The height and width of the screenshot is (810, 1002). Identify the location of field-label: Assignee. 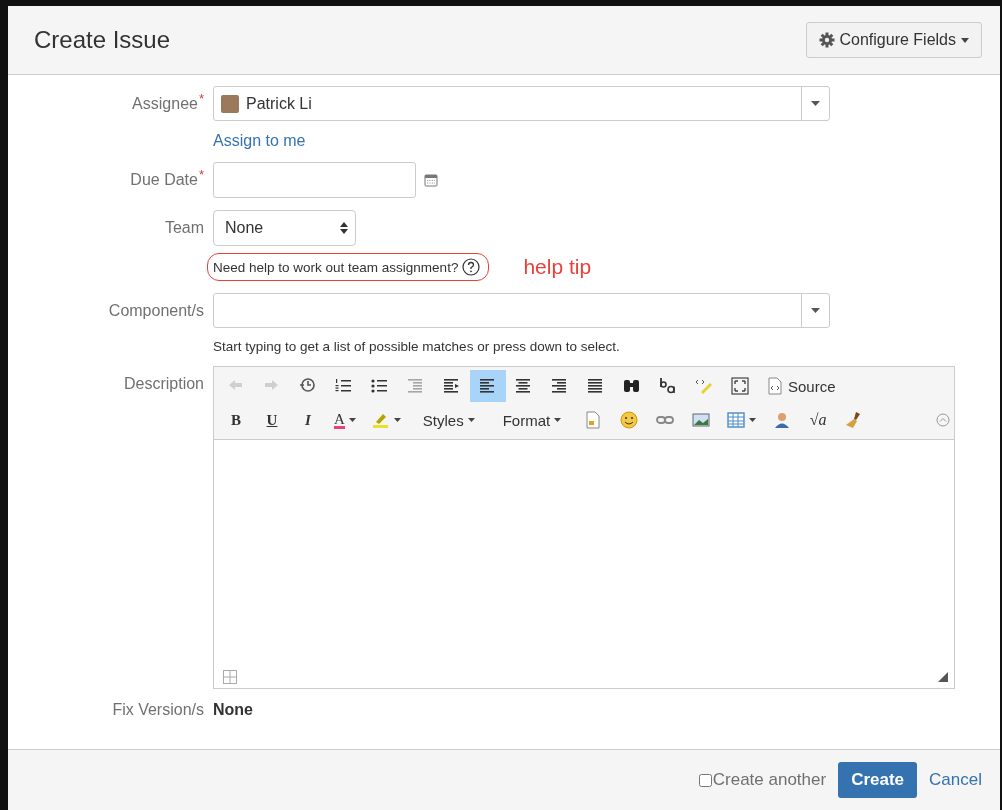
(165, 104).